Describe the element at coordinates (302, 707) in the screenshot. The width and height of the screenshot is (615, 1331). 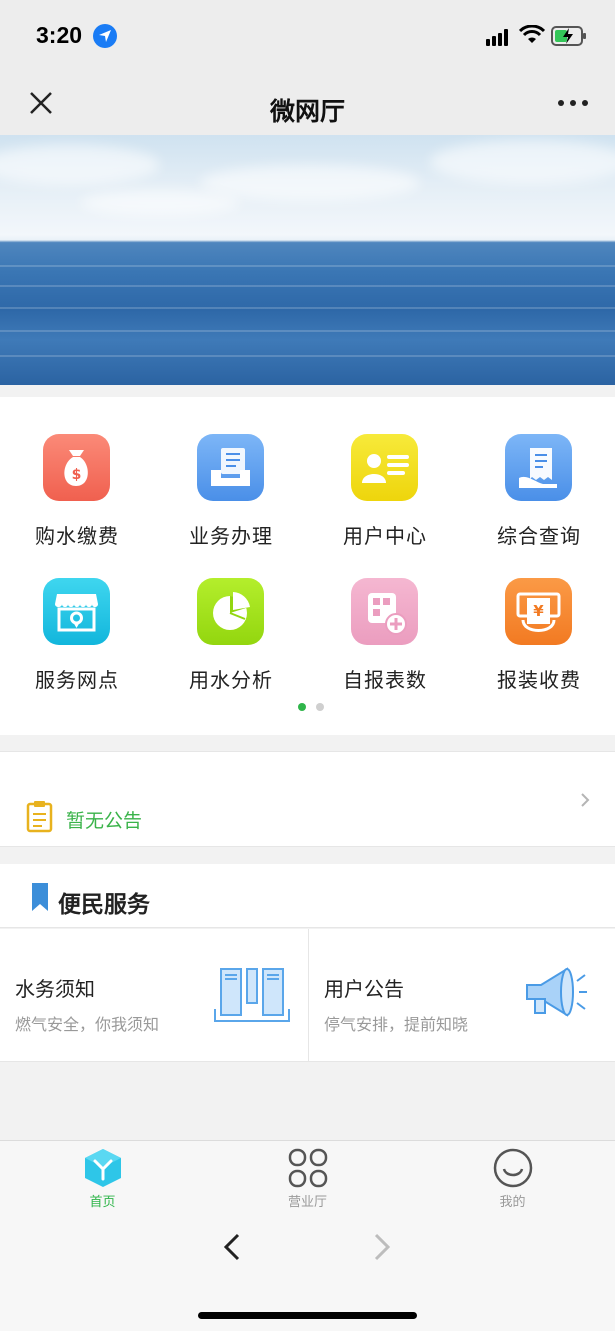
I see `page-dot-active` at that location.